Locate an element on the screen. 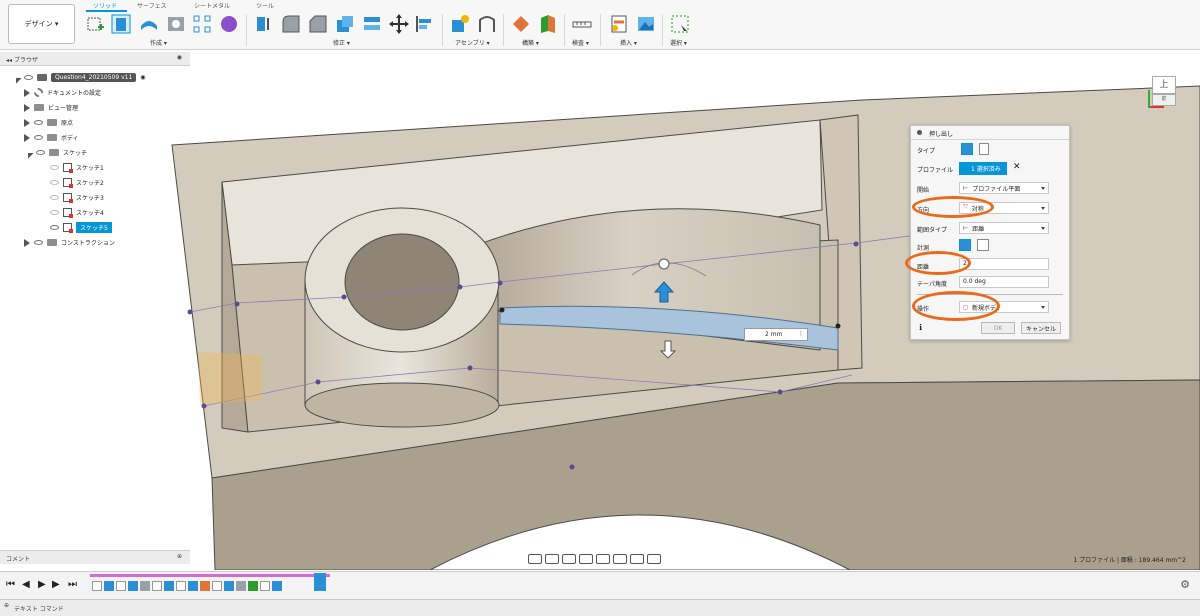  go-to-start-icon: ⏮ is located at coordinates (10, 584).